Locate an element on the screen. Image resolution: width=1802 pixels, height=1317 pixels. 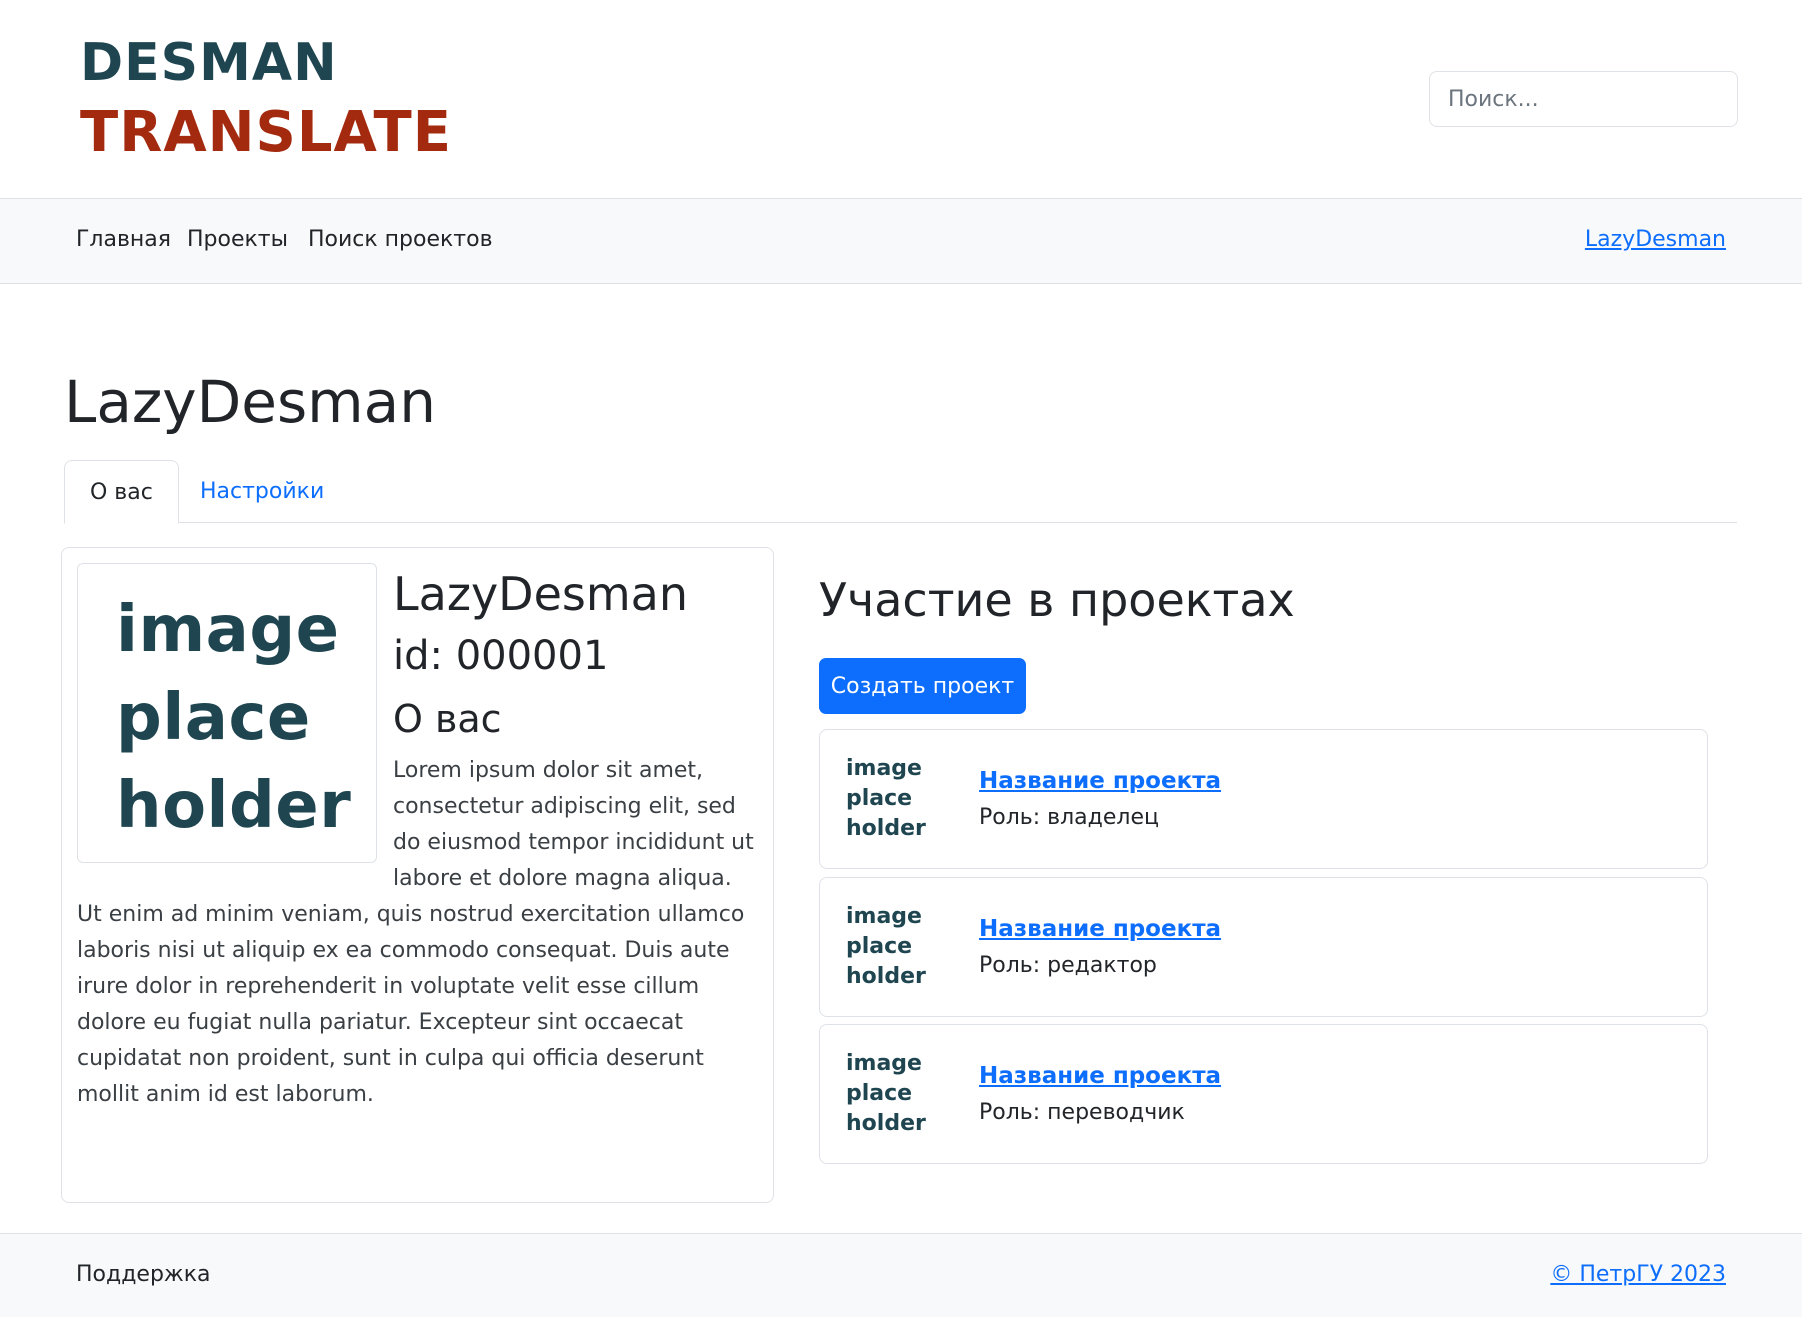
projects-title: Участие в проектах is located at coordinates (1057, 600).